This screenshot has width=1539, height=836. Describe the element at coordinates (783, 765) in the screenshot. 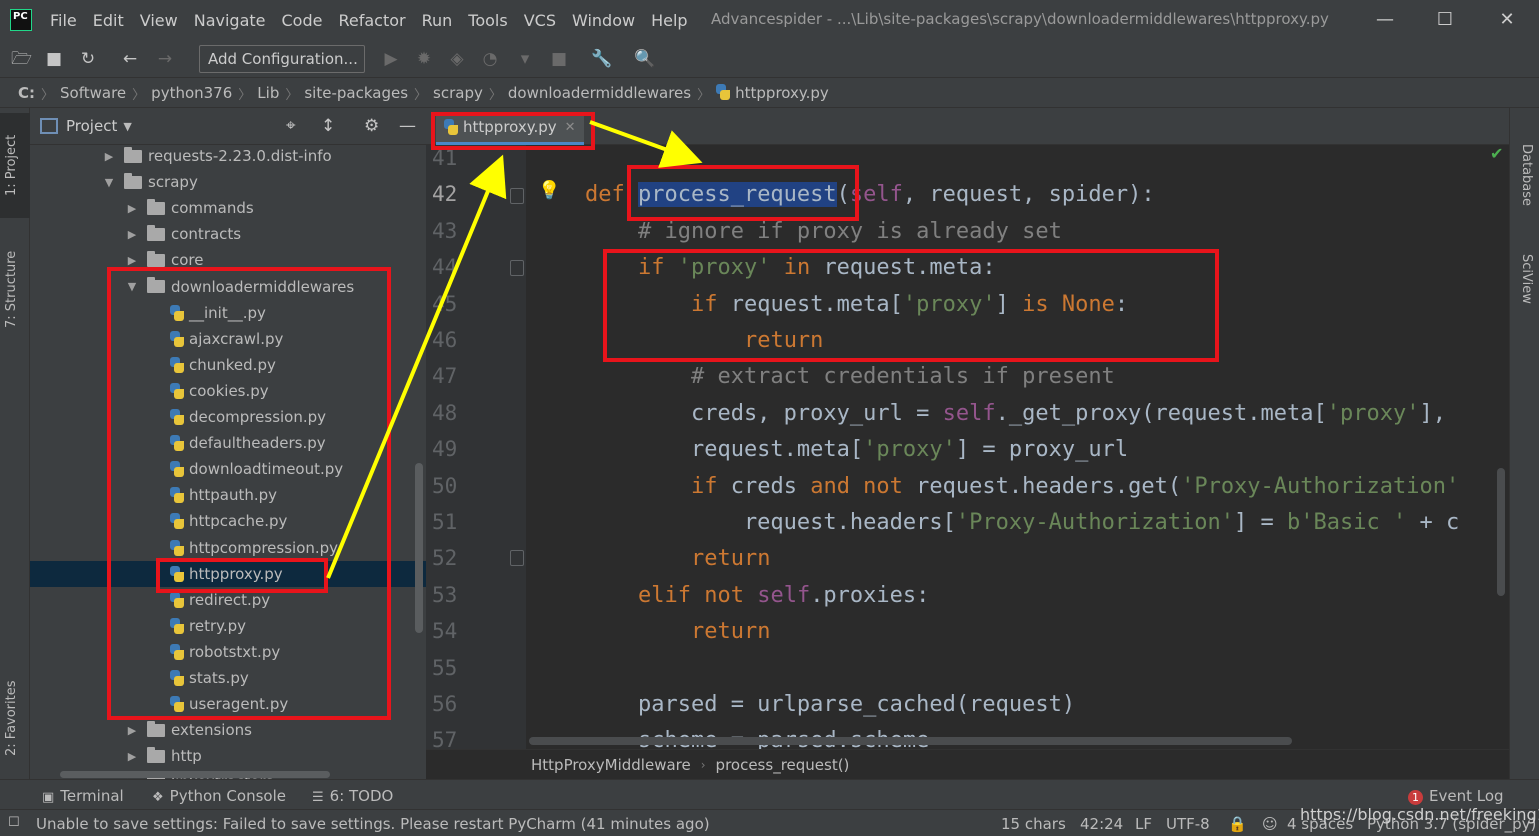

I see `code-crumb-method: process_request()` at that location.